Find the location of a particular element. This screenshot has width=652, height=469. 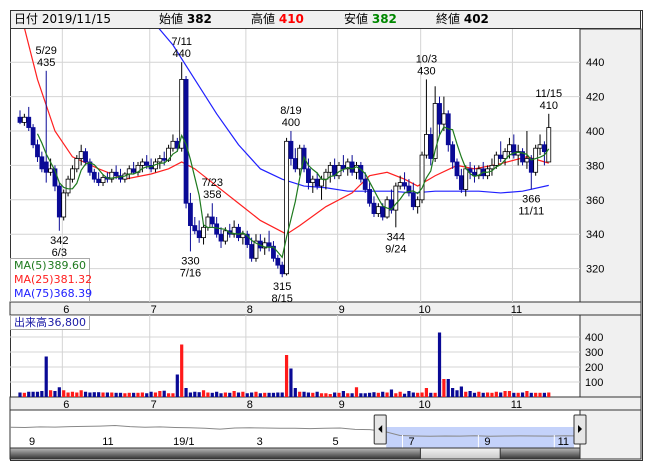

ma-legend: MA(5) 389.60 MA(25) 381.32 MA(75) 368.39 is located at coordinates (51, 280).